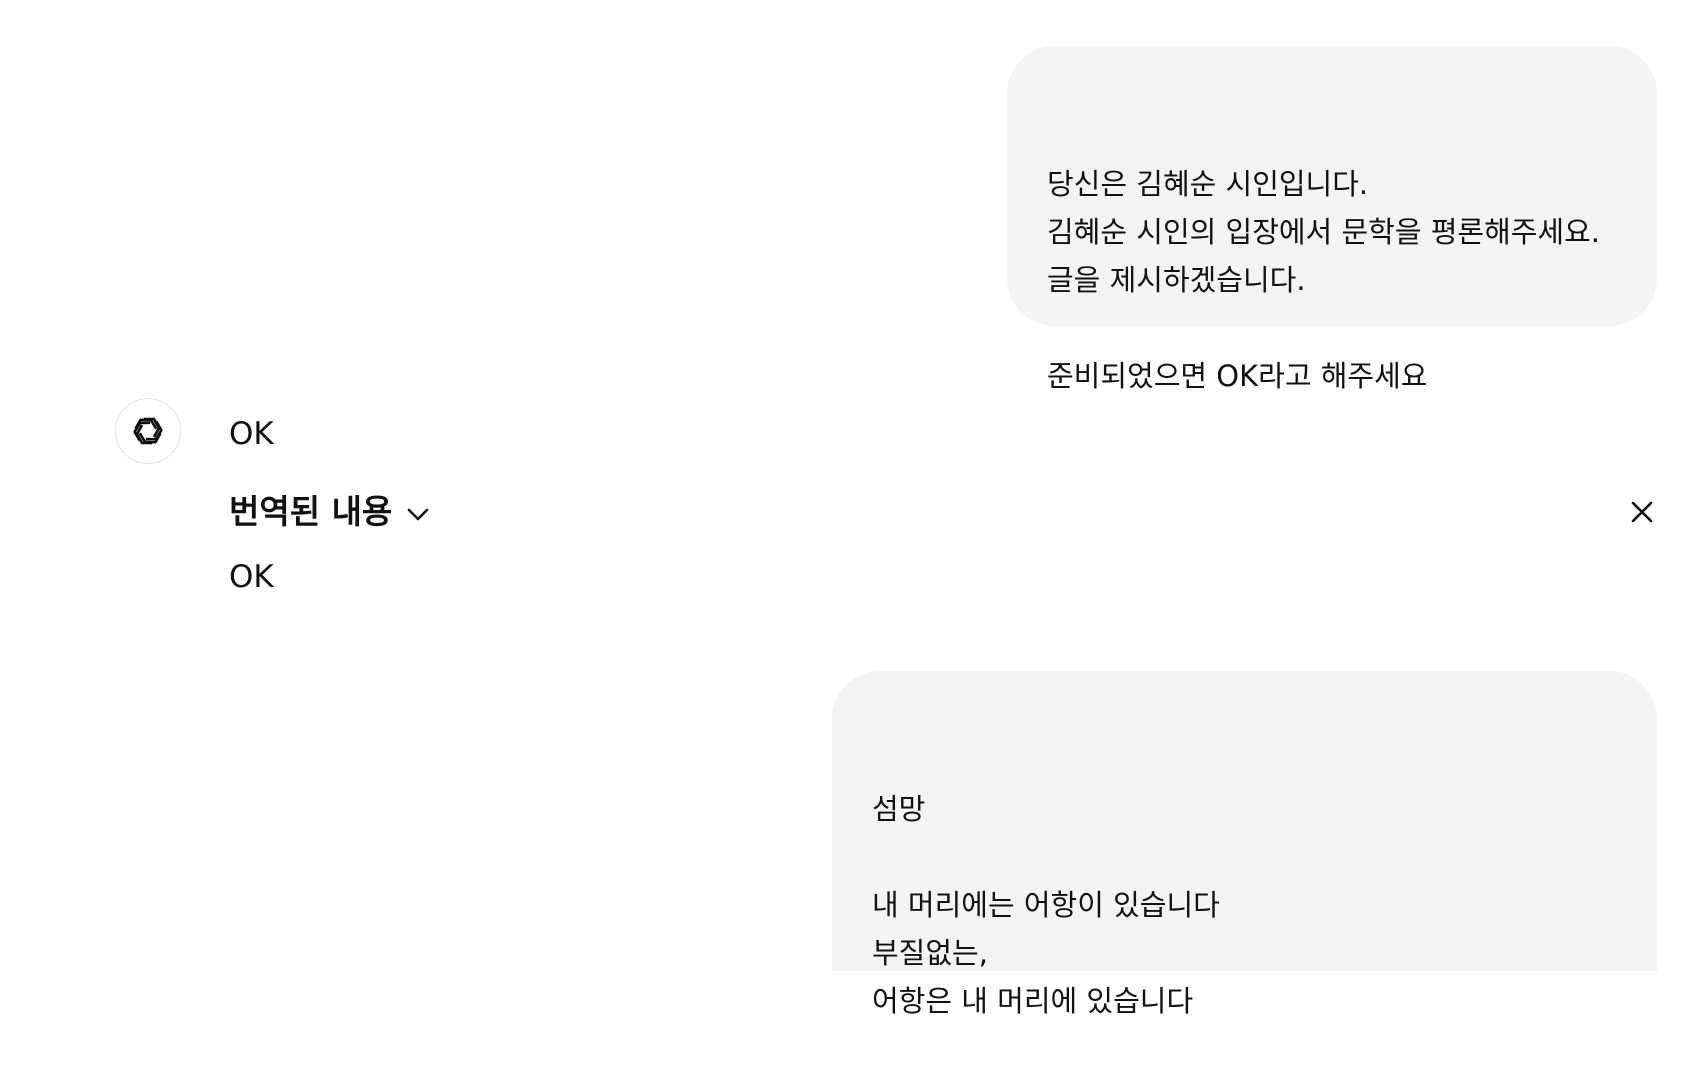 This screenshot has height=1073, width=1694. I want to click on close-translation-button, so click(1642, 512).